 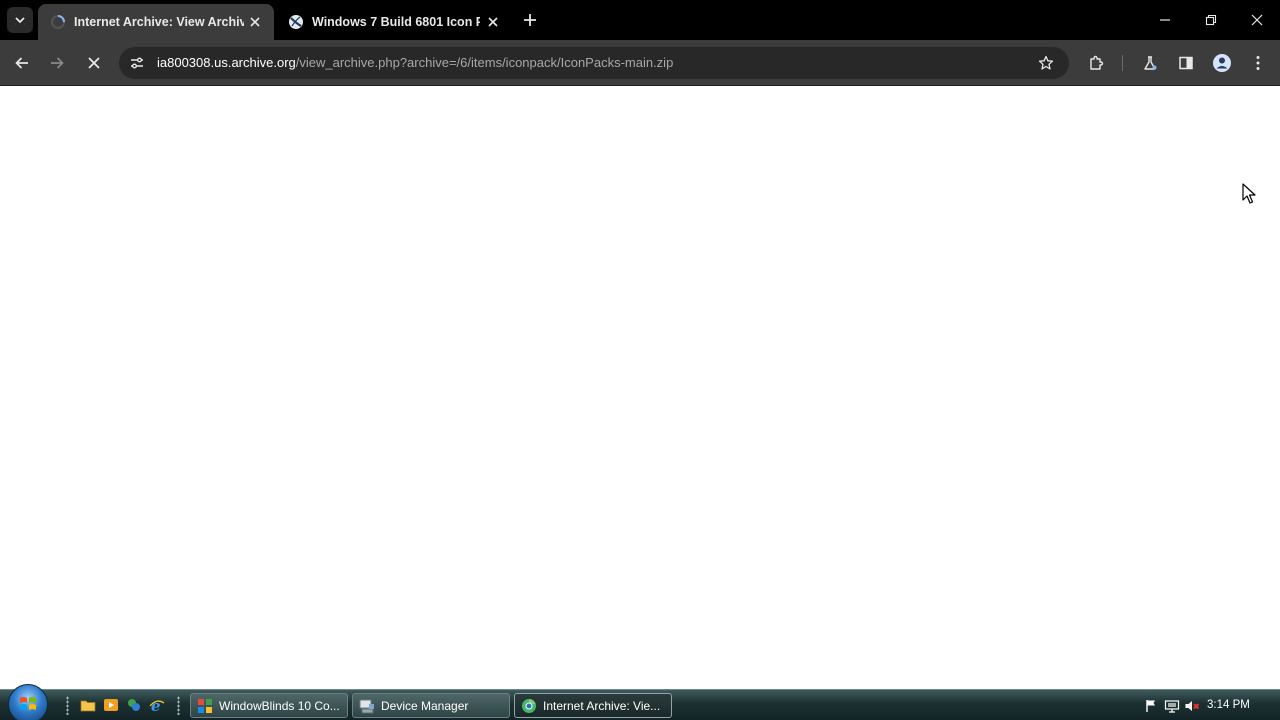 I want to click on forward-button, so click(x=57, y=63).